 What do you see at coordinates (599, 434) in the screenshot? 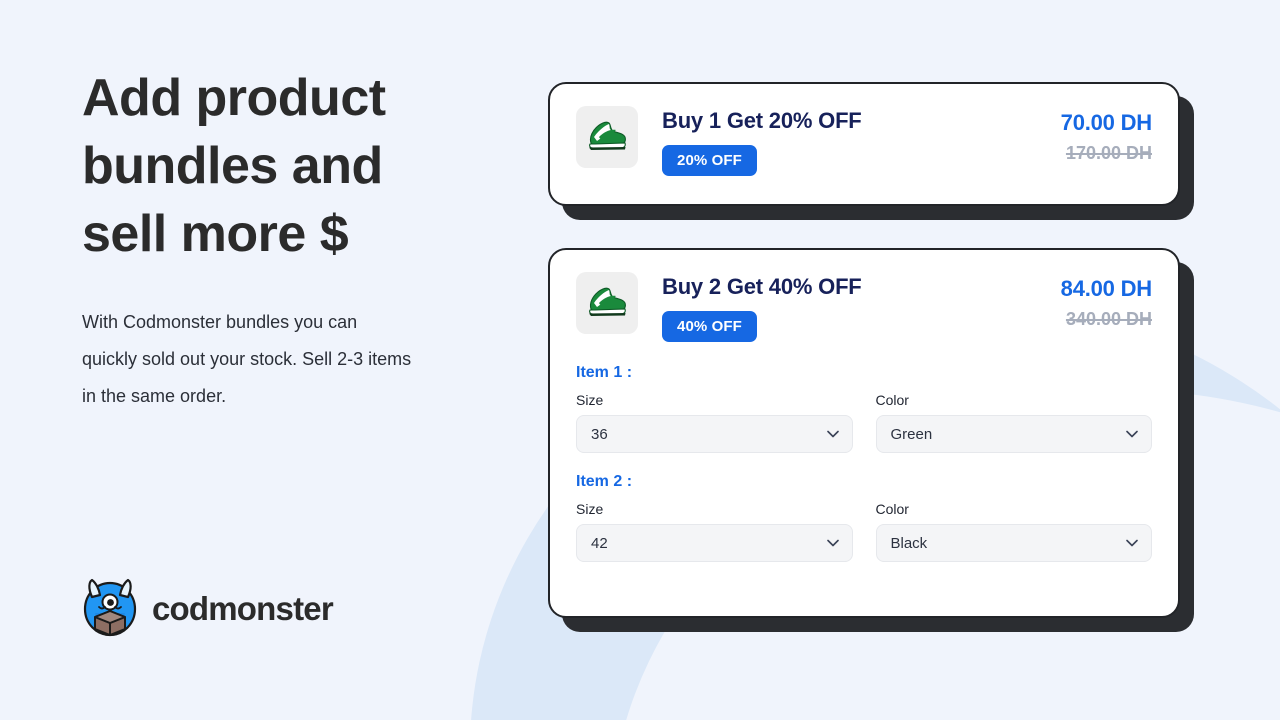
I see `size-select-value: 36` at bounding box center [599, 434].